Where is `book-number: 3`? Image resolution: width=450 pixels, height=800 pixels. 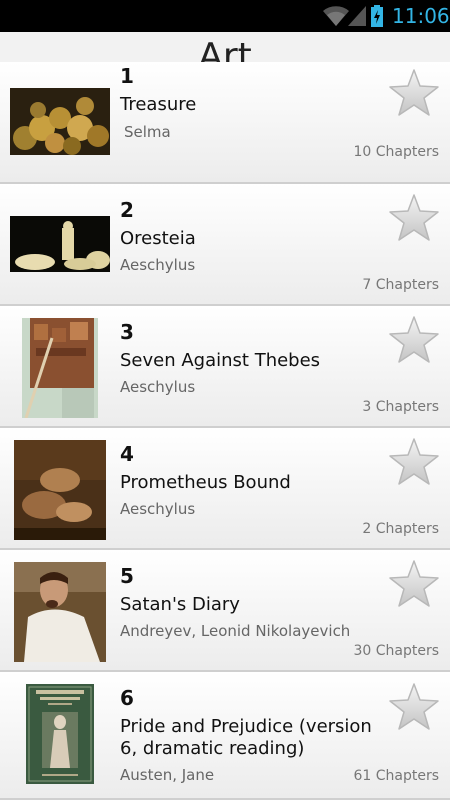
book-number: 3 is located at coordinates (127, 332).